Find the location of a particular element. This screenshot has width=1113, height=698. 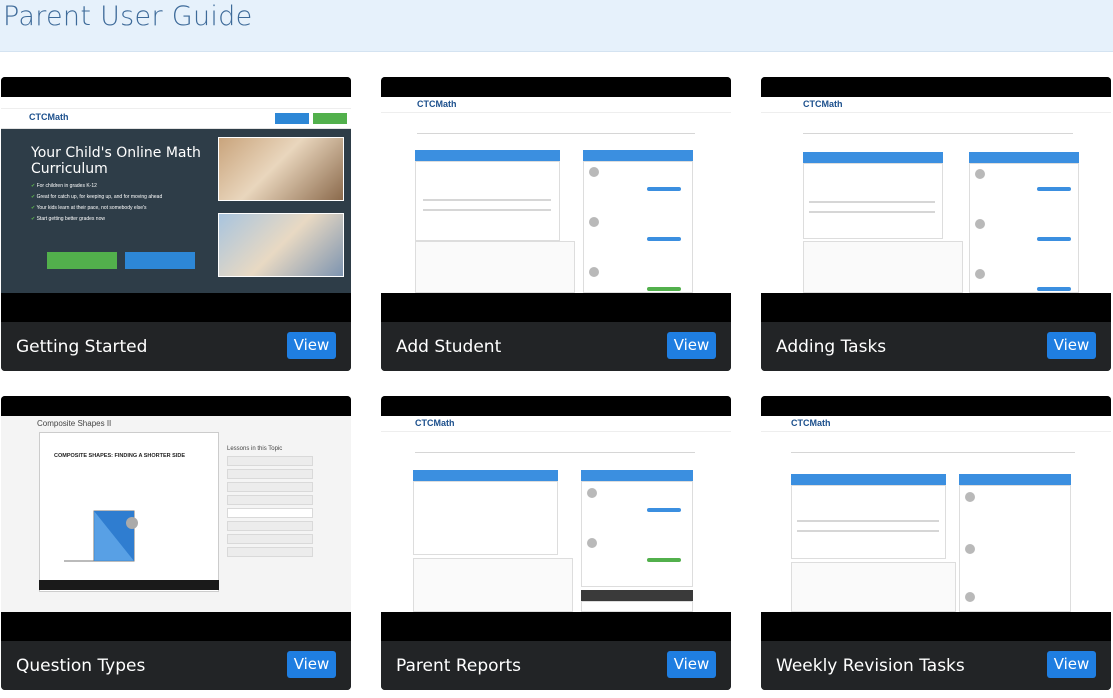

homeschool-photo is located at coordinates (281, 169).